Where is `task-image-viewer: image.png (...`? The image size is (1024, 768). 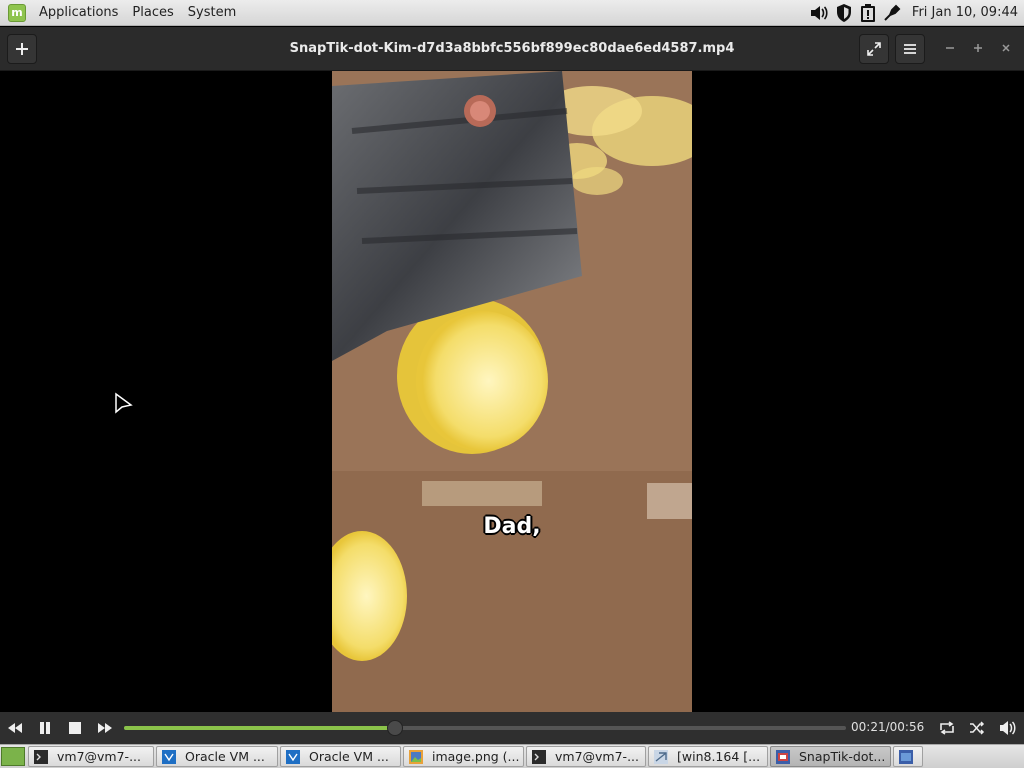 task-image-viewer: image.png (... is located at coordinates (463, 756).